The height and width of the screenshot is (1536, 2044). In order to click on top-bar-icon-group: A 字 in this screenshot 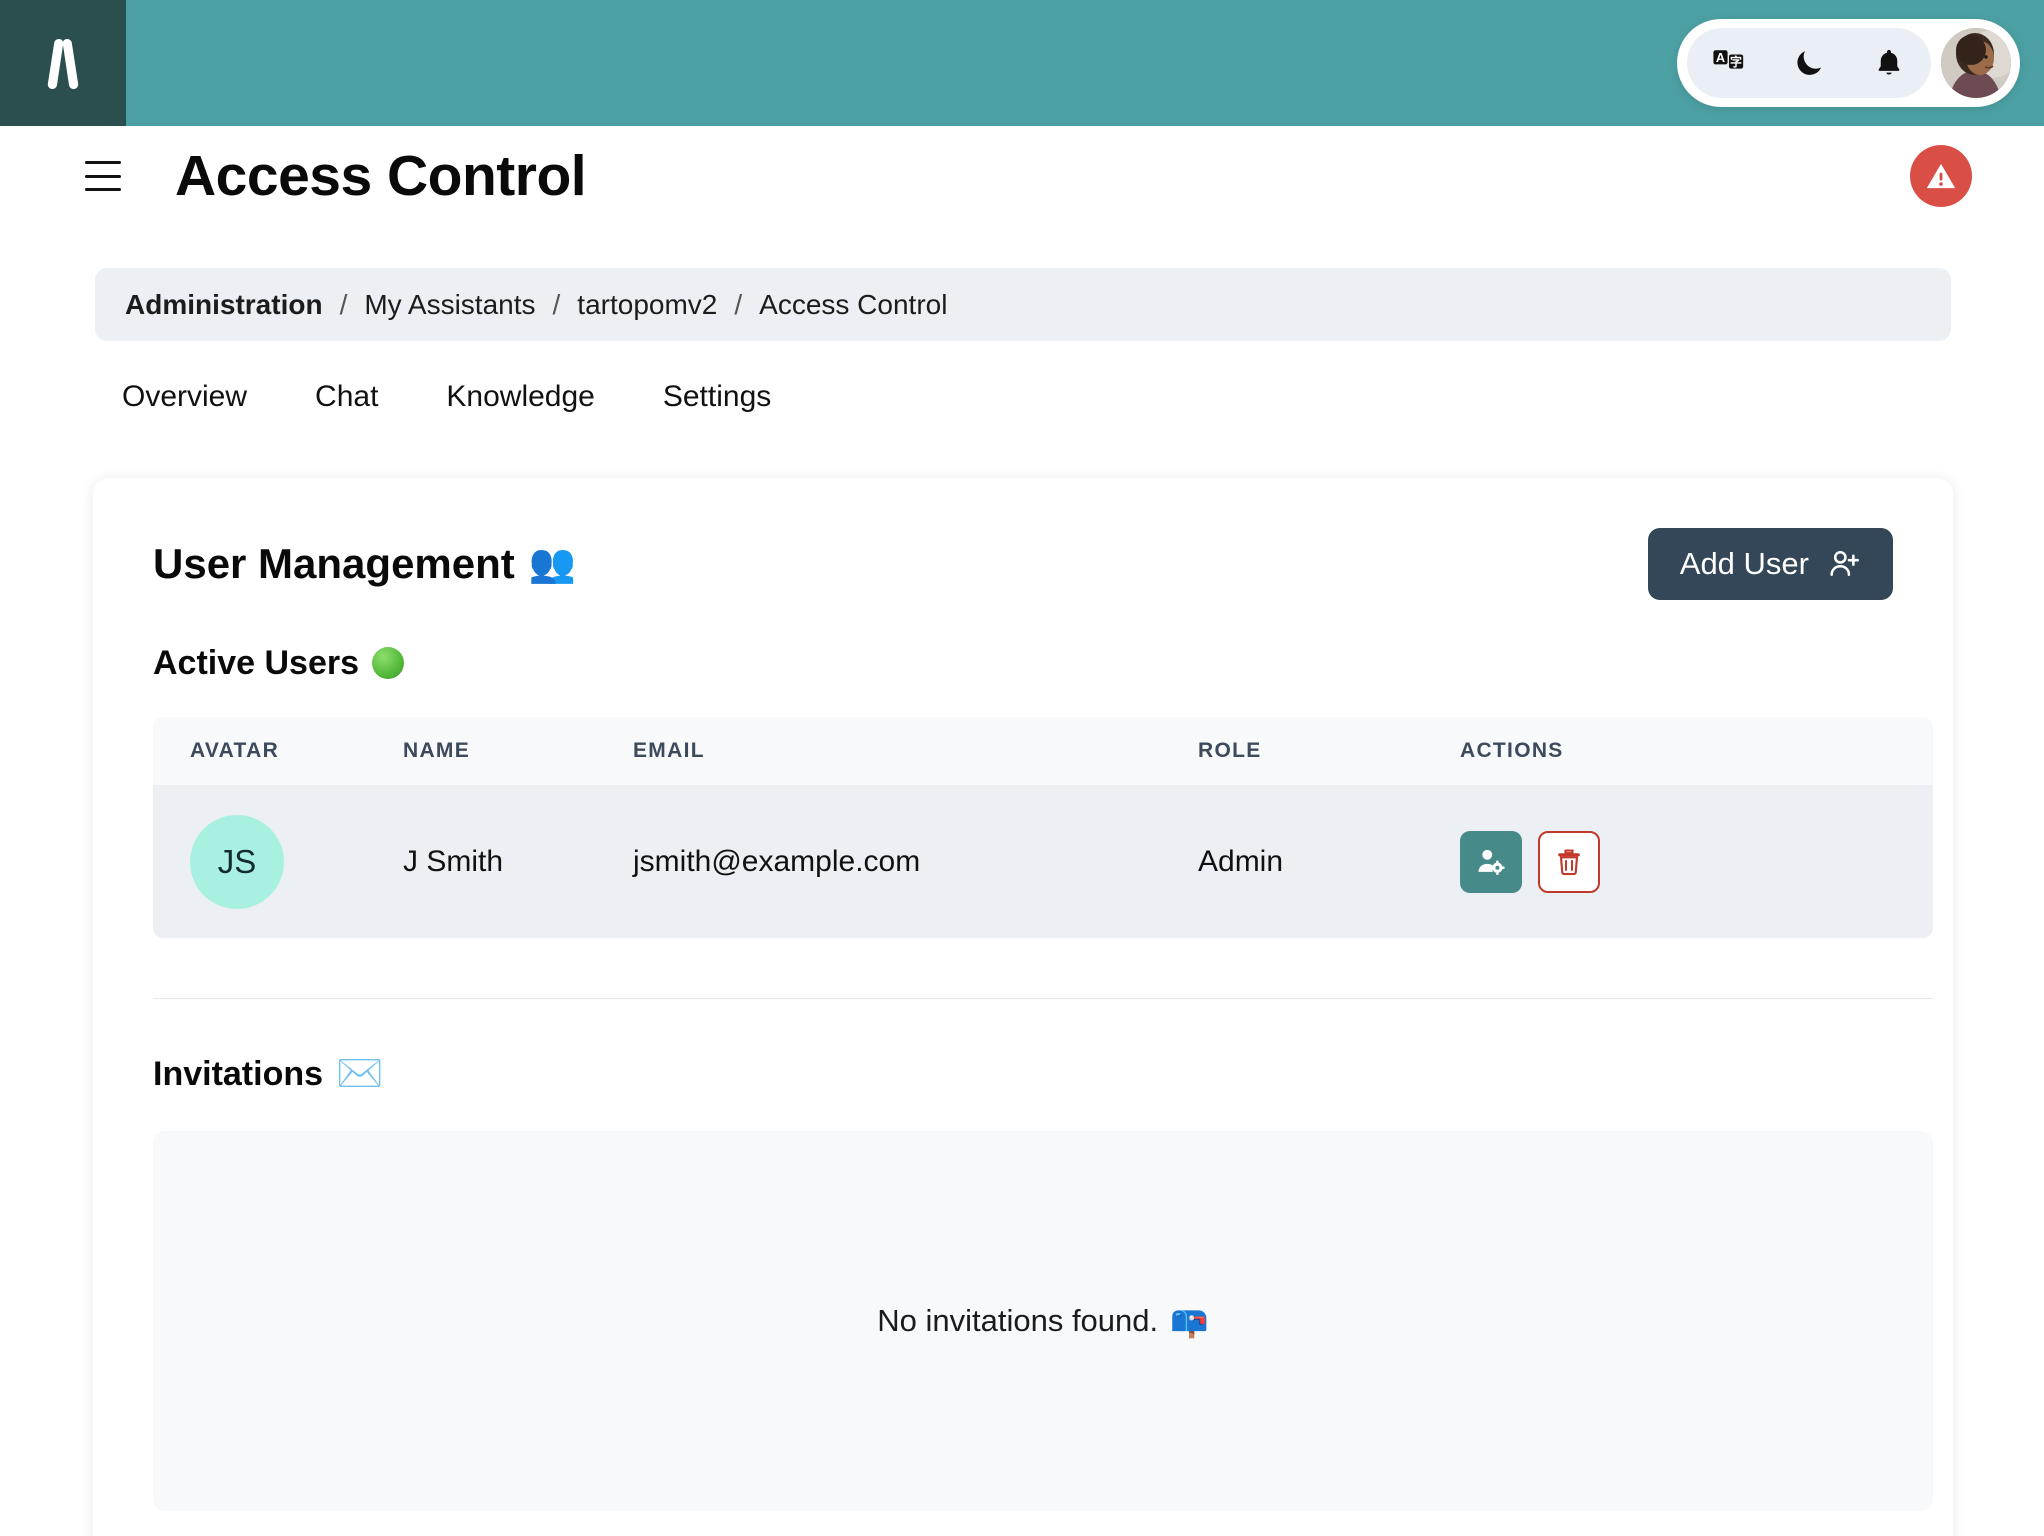, I will do `click(1809, 63)`.